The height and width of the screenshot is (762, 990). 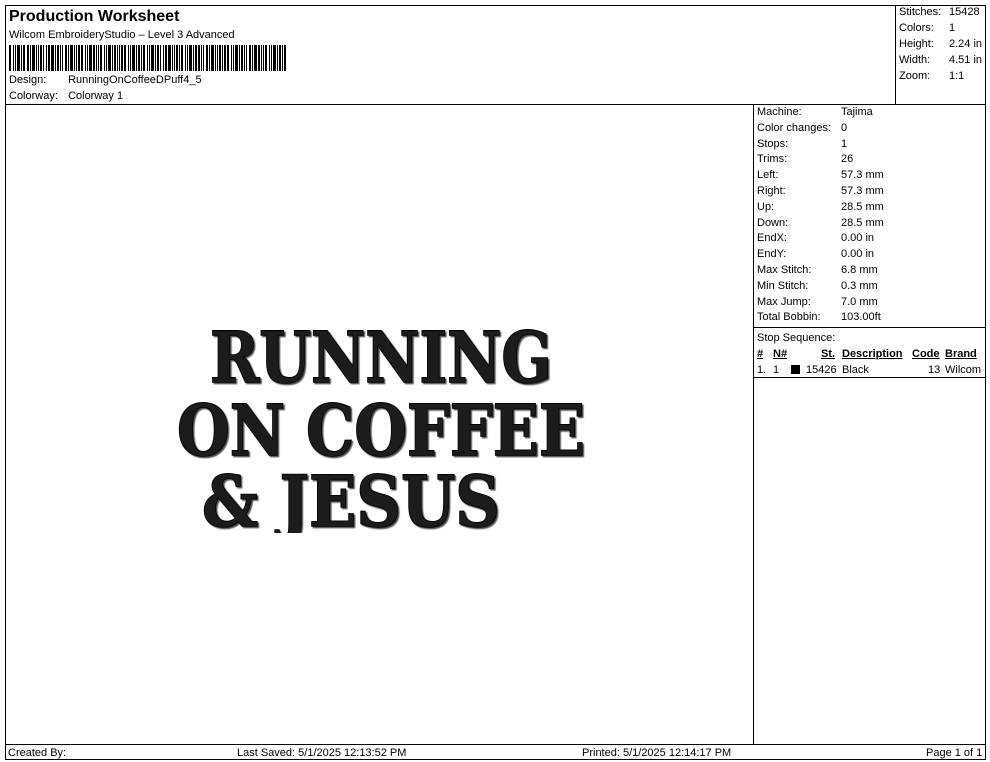 I want to click on zoom-value: 1:1, so click(x=957, y=76).